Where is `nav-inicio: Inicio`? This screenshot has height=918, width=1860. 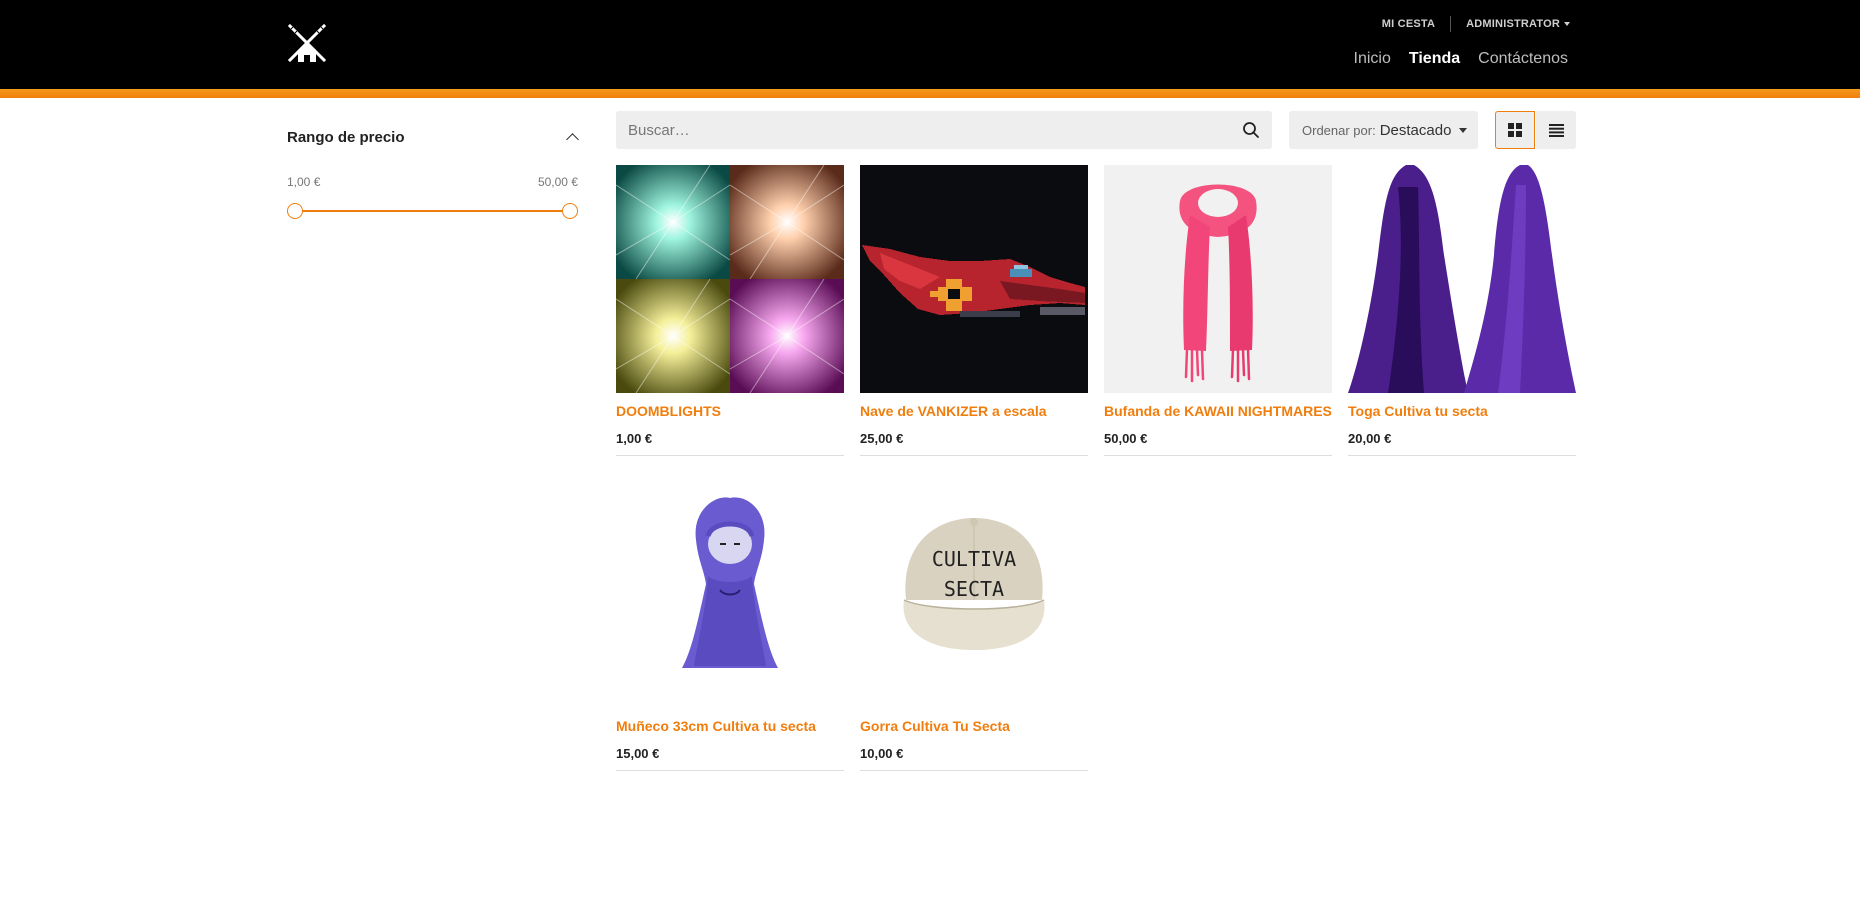 nav-inicio: Inicio is located at coordinates (1372, 59).